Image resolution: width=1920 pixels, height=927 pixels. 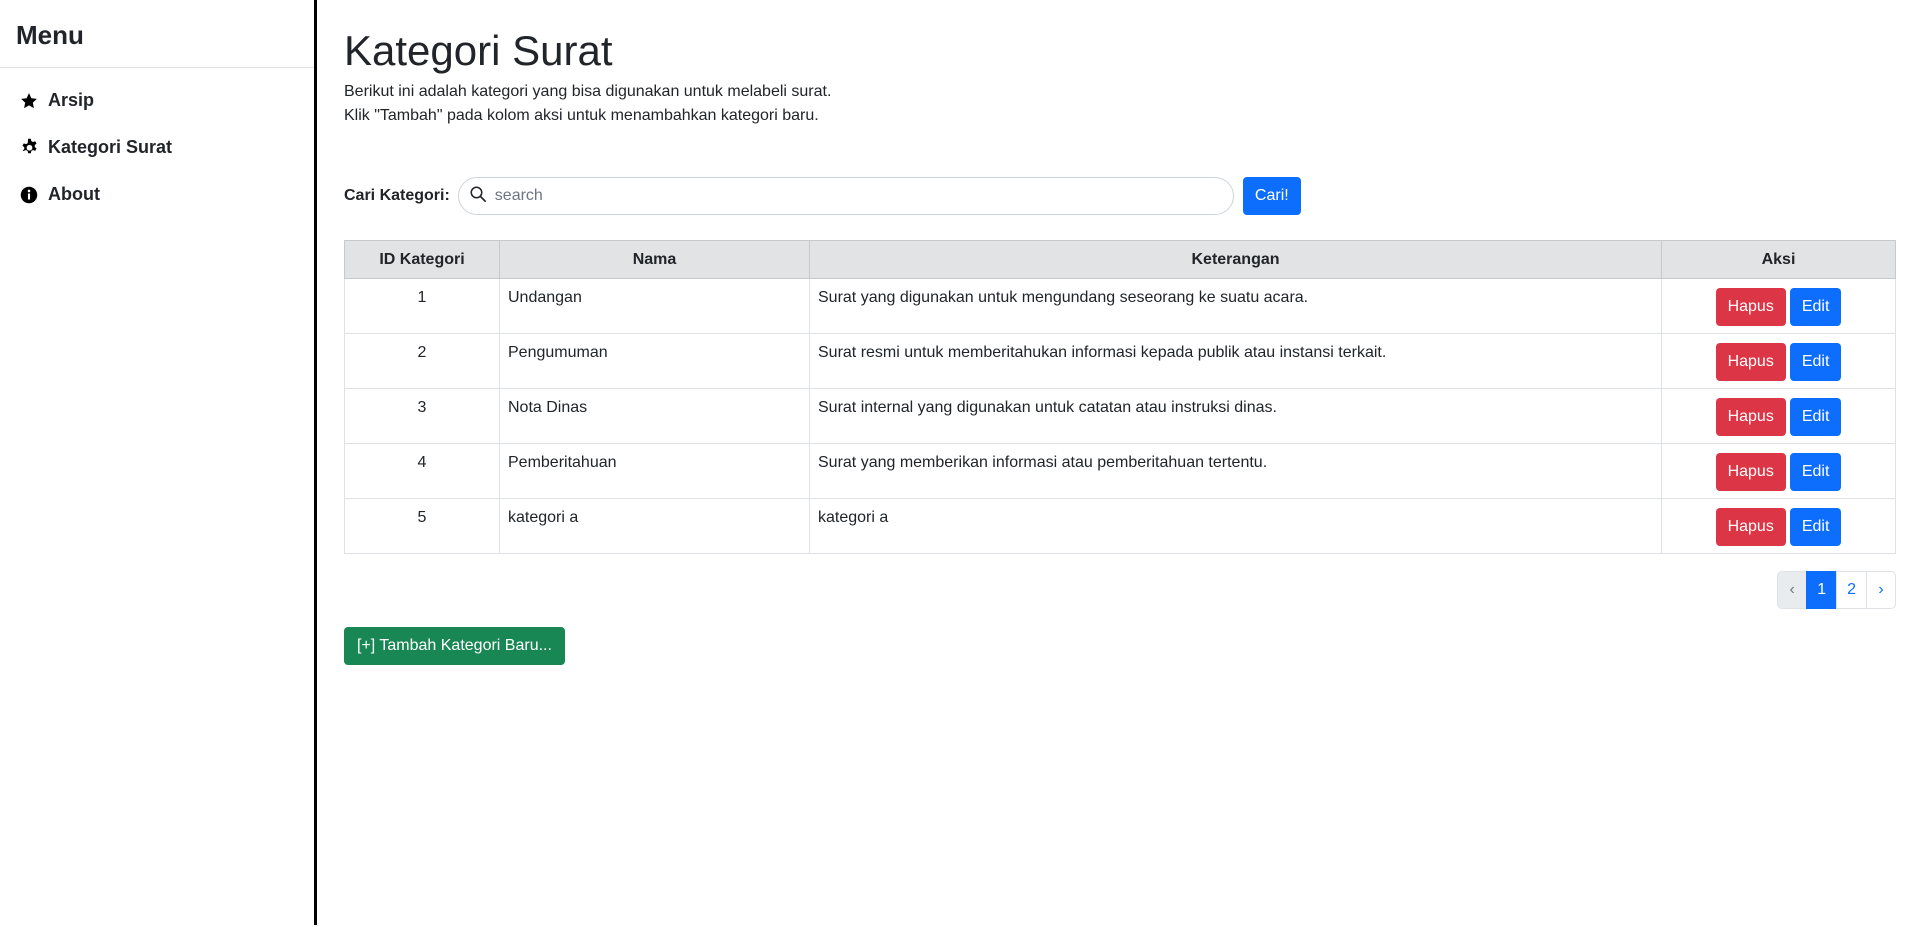 I want to click on pagination: ‹ 1 2 ›, so click(x=1120, y=590).